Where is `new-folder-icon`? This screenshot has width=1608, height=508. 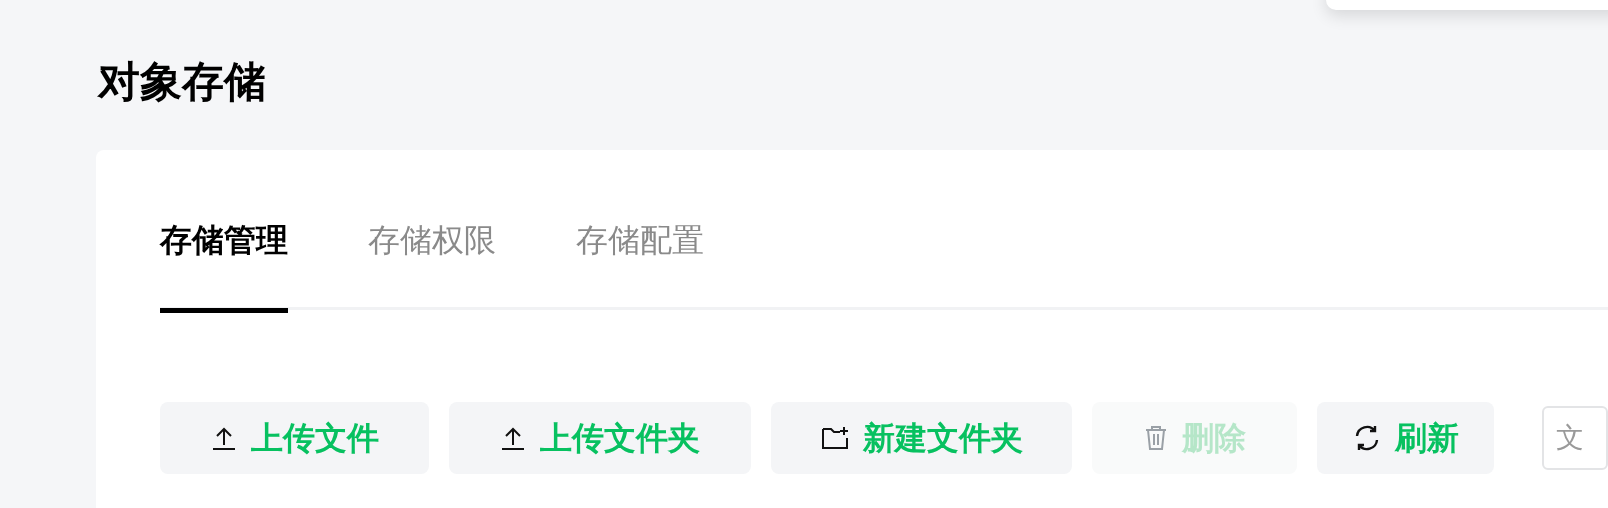
new-folder-icon is located at coordinates (834, 438).